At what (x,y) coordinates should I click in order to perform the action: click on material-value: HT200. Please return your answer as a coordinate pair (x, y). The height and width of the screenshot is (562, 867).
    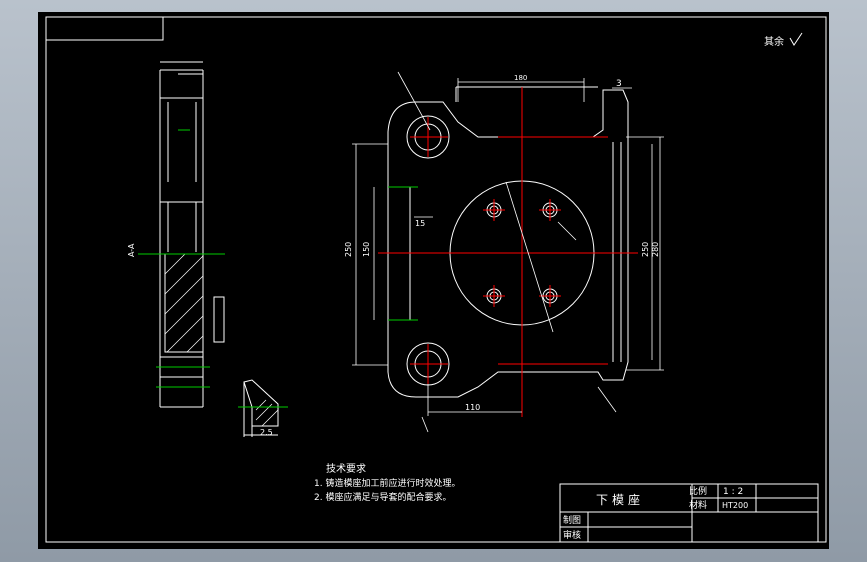
    Looking at the image, I should click on (735, 505).